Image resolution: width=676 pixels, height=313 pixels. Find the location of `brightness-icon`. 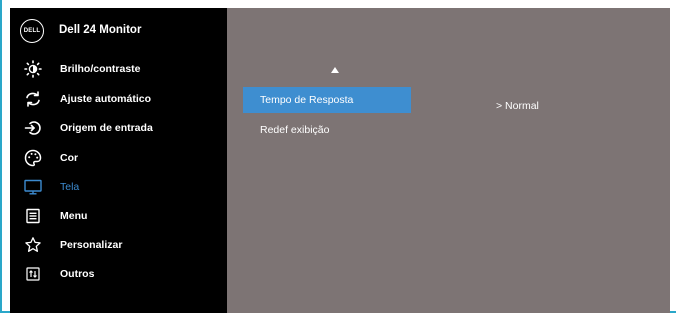

brightness-icon is located at coordinates (33, 69).